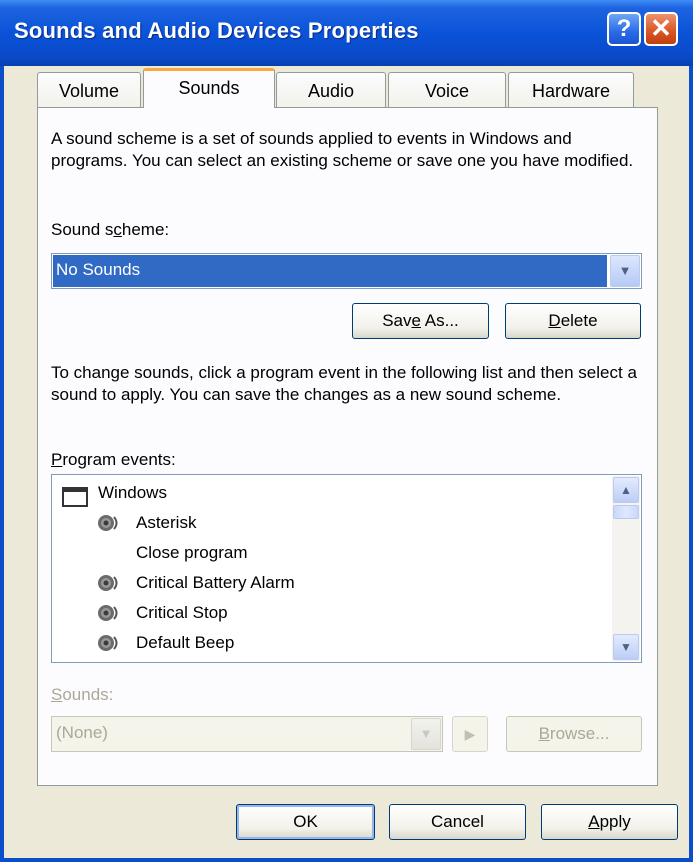  I want to click on sounds-value: (None), so click(82, 732).